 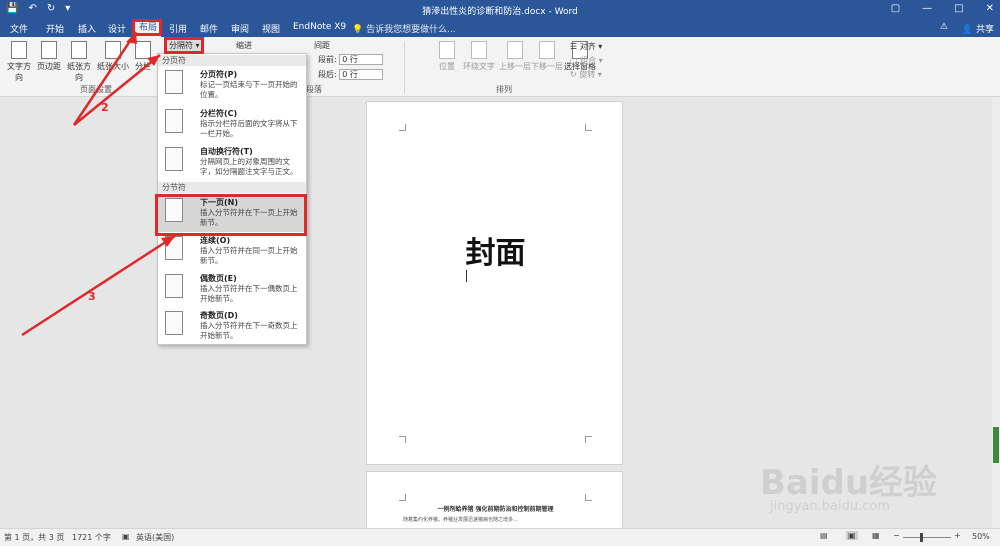 What do you see at coordinates (92, 296) in the screenshot?
I see `step-3-label: 3` at bounding box center [92, 296].